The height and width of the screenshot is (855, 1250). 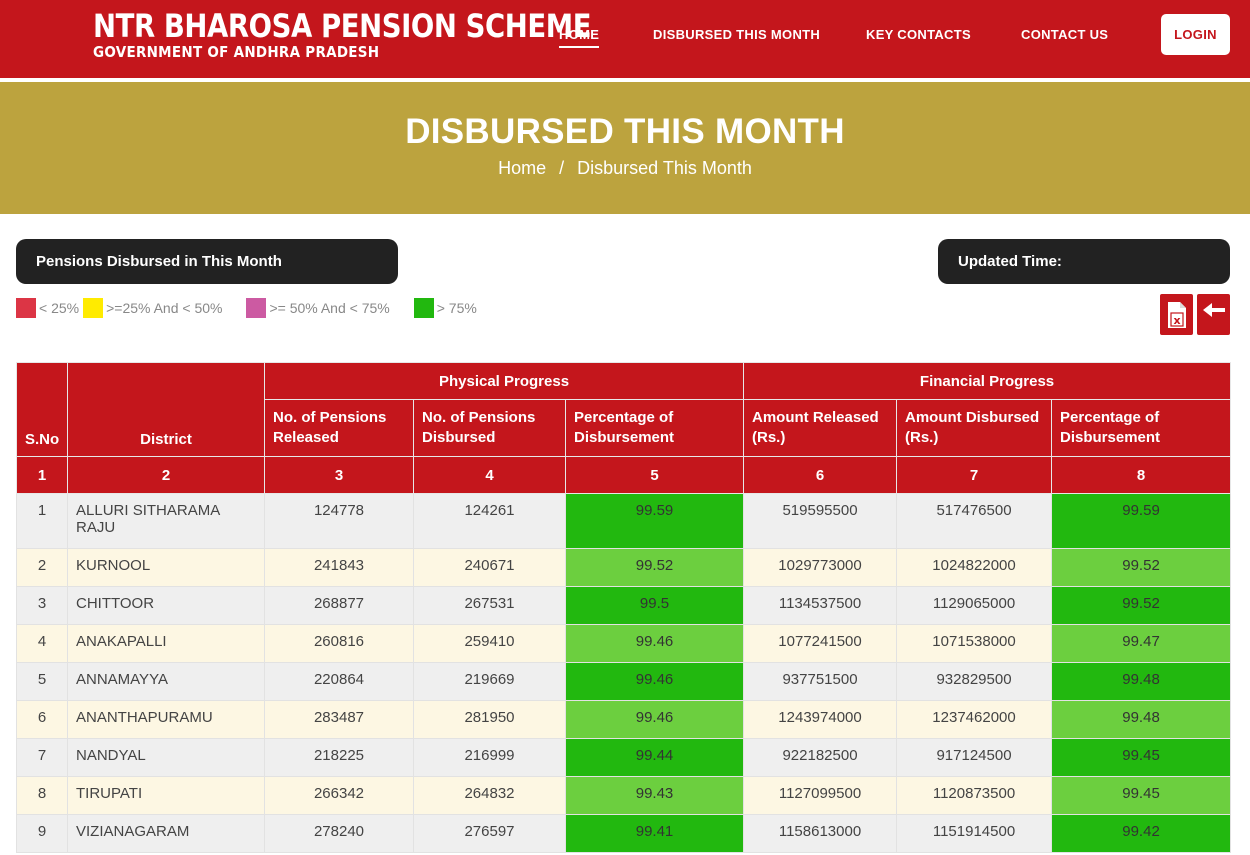 I want to click on cell-district: VIZIANAGARAM, so click(x=166, y=833).